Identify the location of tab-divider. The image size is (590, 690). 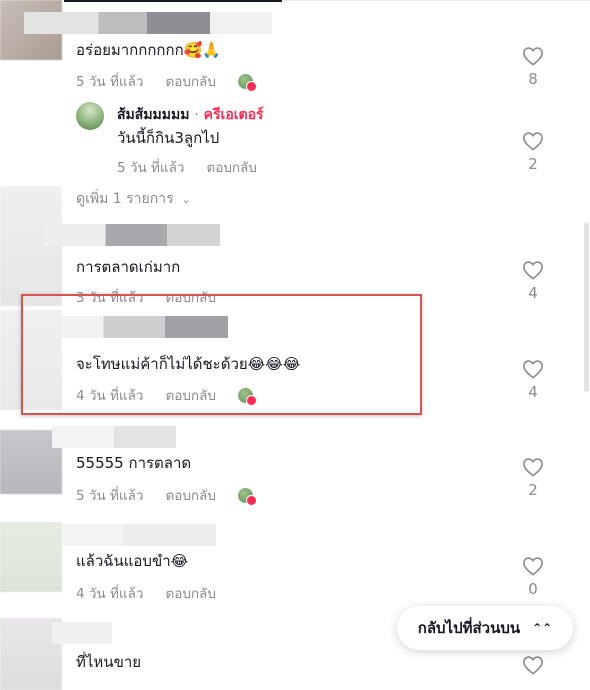
(436, 0).